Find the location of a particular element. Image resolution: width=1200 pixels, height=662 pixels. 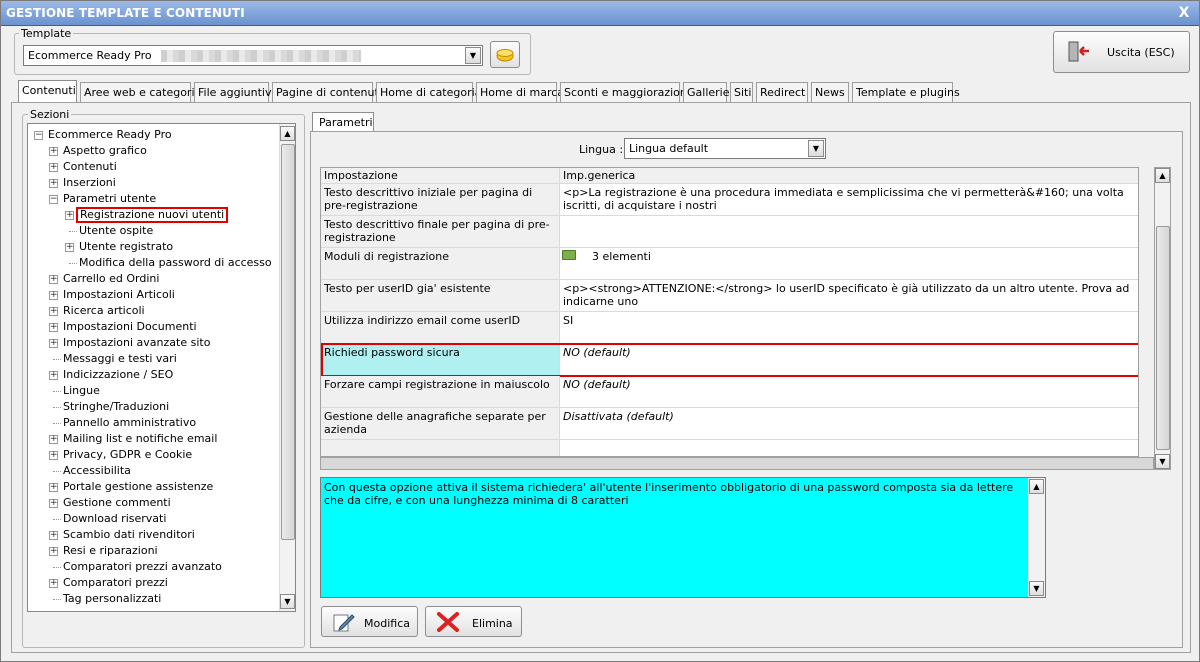

collapse-icon: − is located at coordinates (38, 135).